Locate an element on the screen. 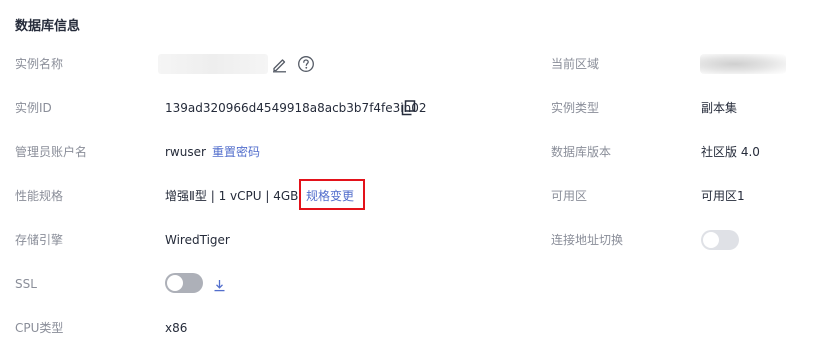 The height and width of the screenshot is (360, 833). spec-label: 性能规格 is located at coordinates (39, 196).